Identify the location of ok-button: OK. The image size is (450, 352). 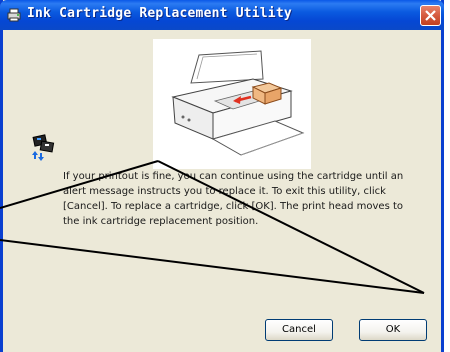
(393, 330).